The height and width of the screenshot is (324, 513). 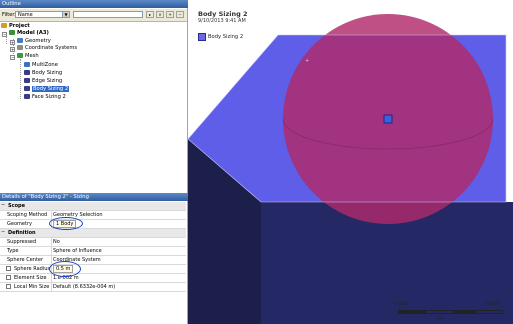 I want to click on sphere-center-marker, so click(x=388, y=119).